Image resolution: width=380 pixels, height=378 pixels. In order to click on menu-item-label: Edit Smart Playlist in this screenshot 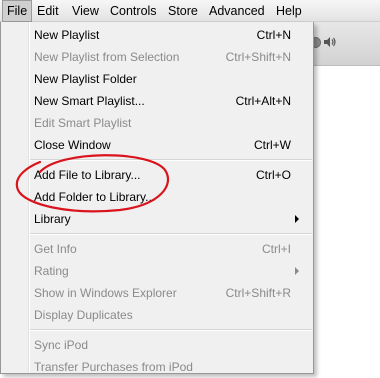, I will do `click(83, 123)`.